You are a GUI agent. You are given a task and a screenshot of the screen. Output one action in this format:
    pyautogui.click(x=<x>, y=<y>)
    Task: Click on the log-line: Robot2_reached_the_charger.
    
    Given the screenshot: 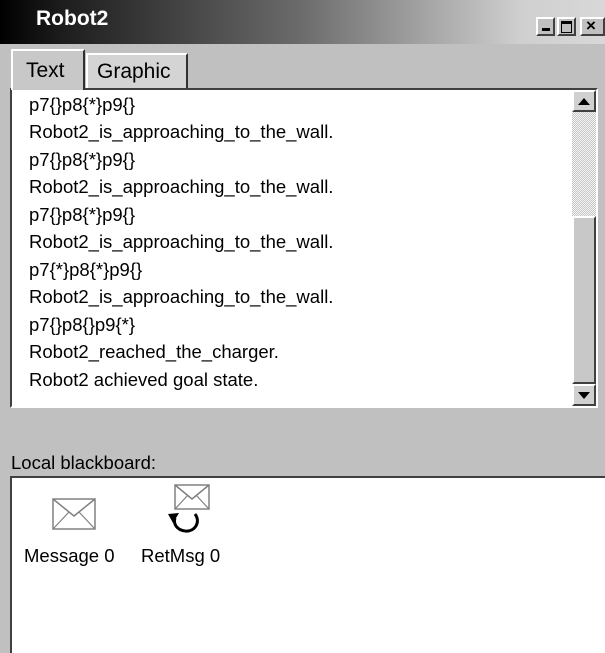 What is the action you would take?
    pyautogui.click(x=154, y=351)
    